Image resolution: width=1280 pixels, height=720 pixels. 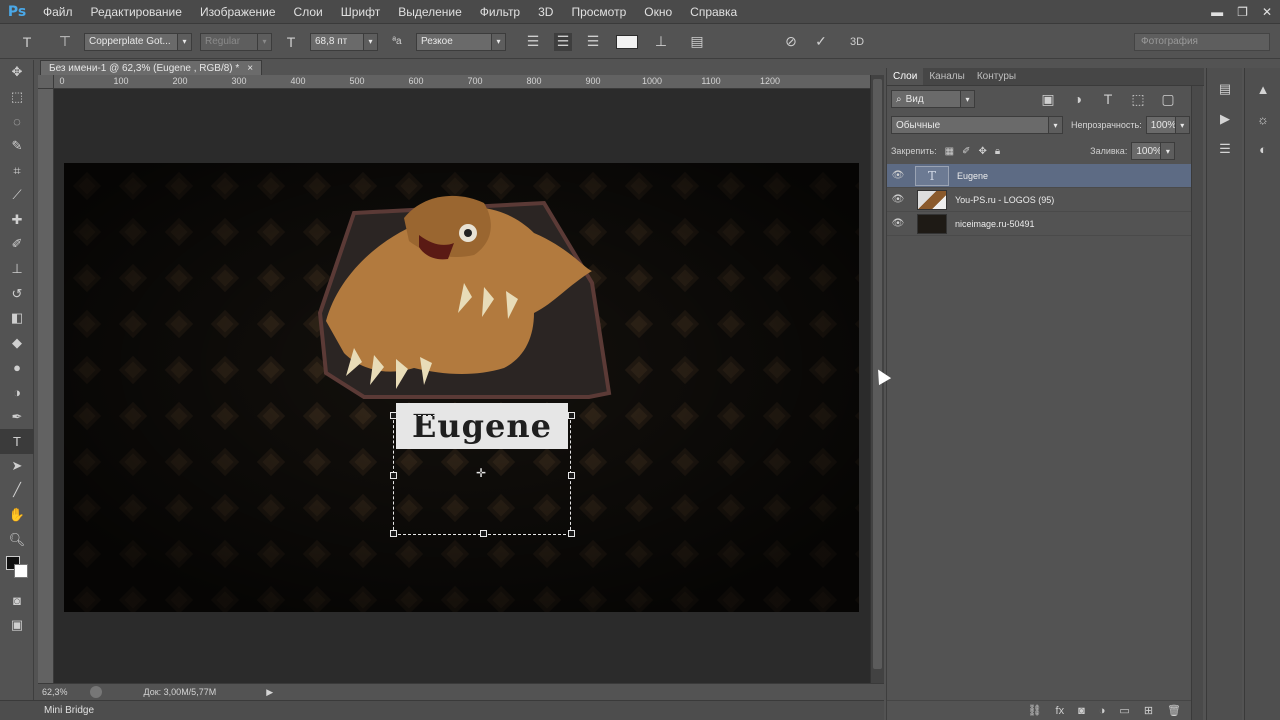 I want to click on lasso-tool-icon: ◌, so click(x=17, y=121).